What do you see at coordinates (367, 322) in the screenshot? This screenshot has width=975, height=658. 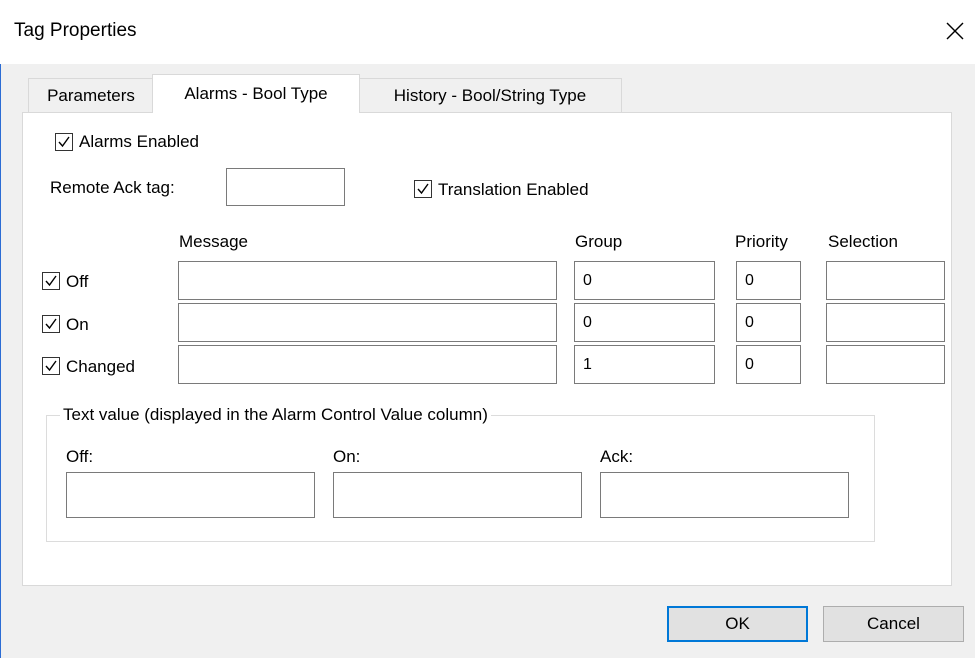 I see `on-message-input` at bounding box center [367, 322].